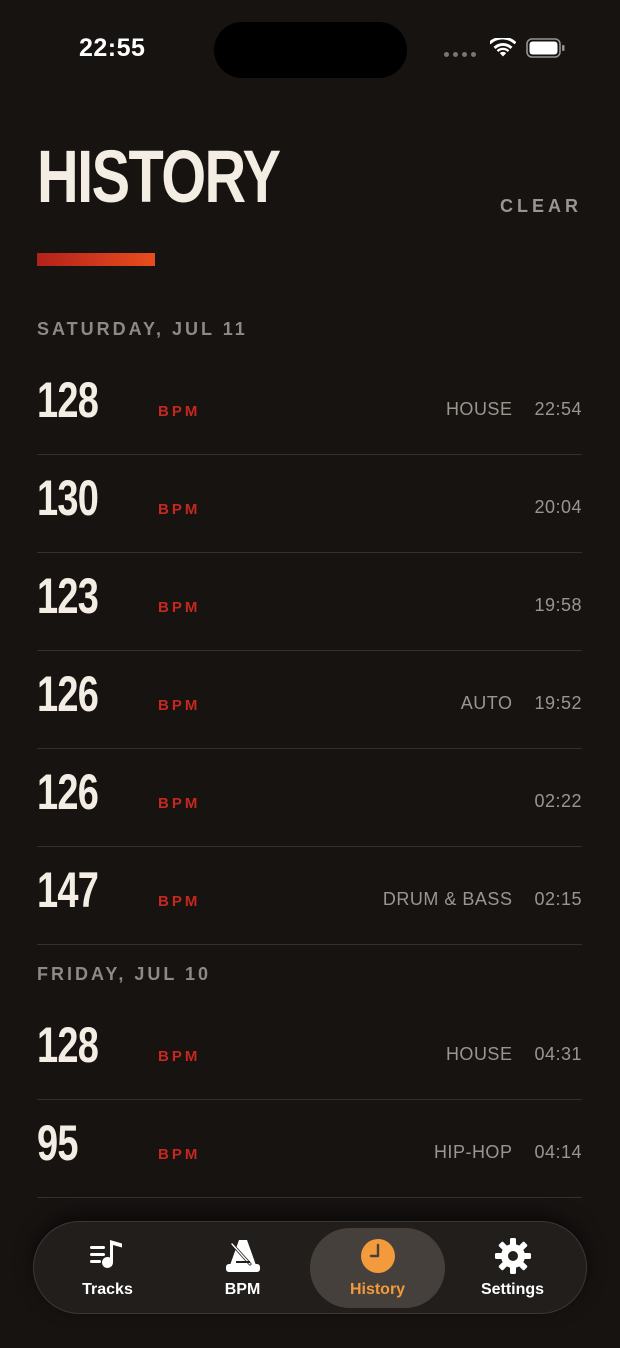  What do you see at coordinates (447, 899) in the screenshot?
I see `genre-label: DRUM & BASS` at bounding box center [447, 899].